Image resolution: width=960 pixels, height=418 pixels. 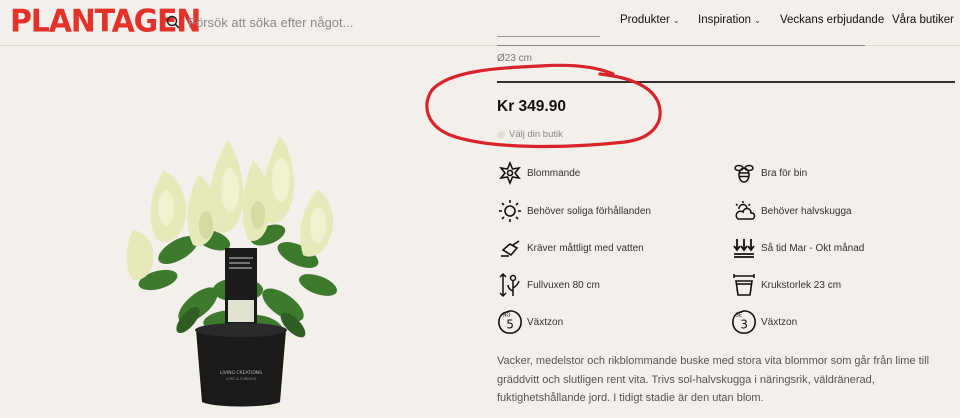 I want to click on feature-zone-no: NO 5 Växtzon, so click(x=530, y=322).